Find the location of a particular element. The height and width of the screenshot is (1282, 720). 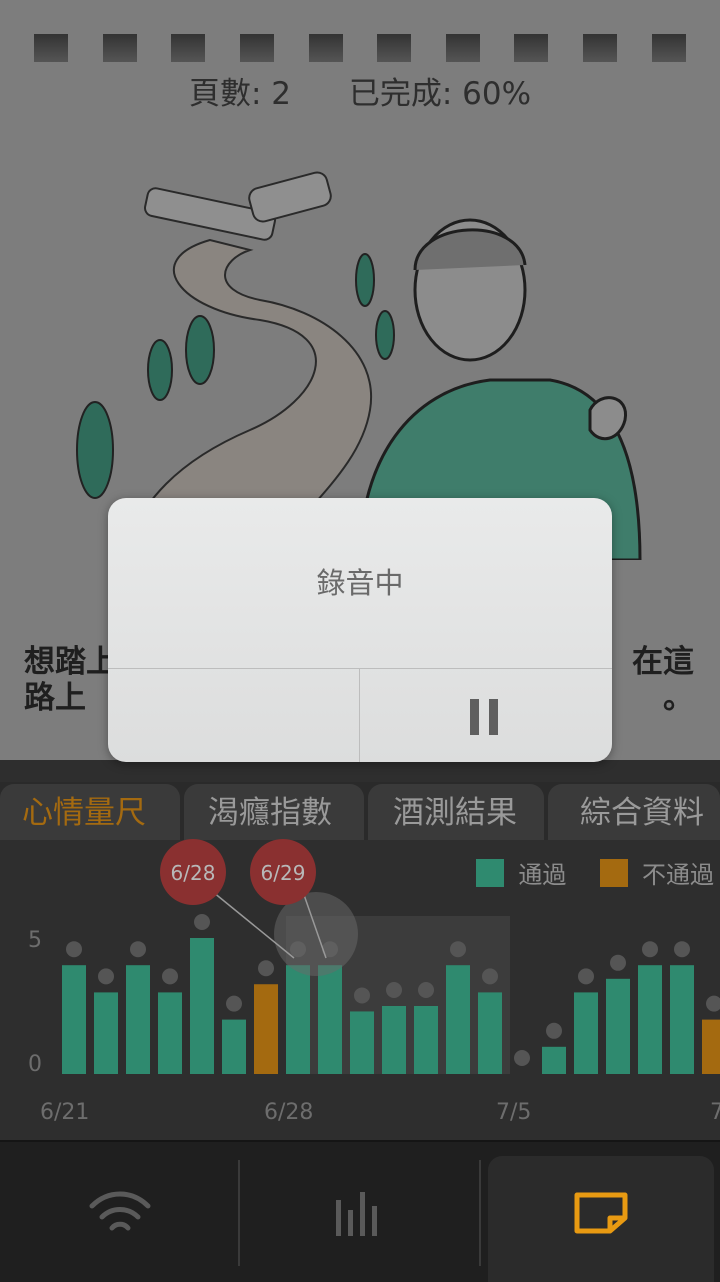

x-tick-label: 7/5 is located at coordinates (514, 1112).